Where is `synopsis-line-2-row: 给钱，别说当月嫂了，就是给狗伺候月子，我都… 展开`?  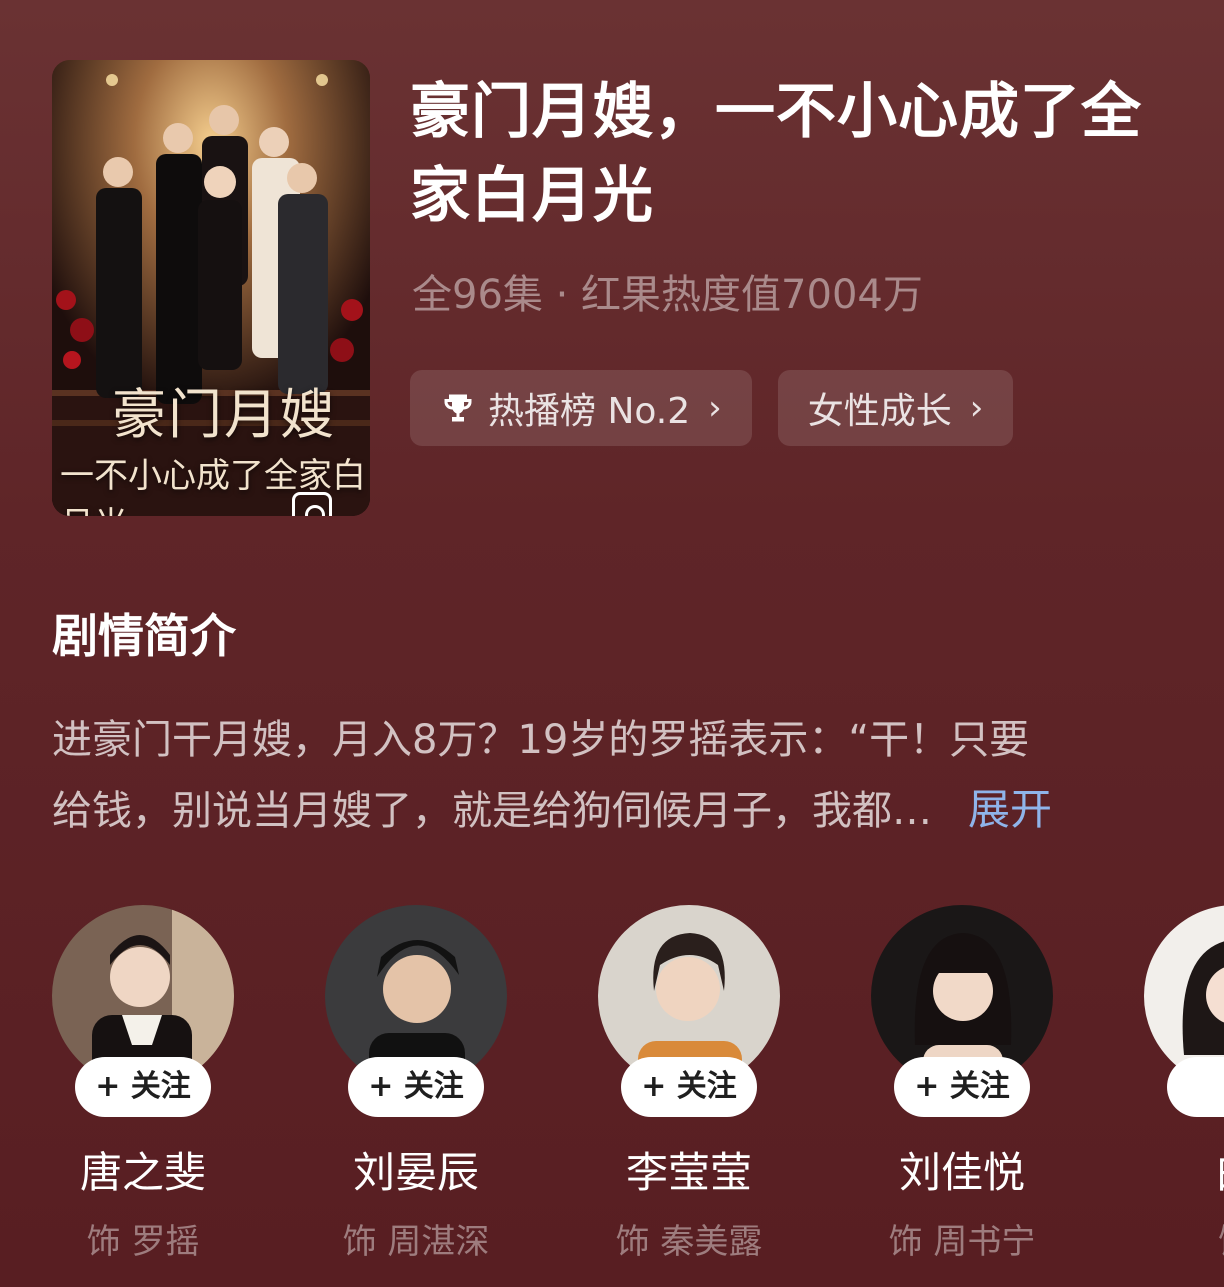 synopsis-line-2-row: 给钱，别说当月嫂了，就是给狗伺候月子，我都… 展开 is located at coordinates (612, 810).